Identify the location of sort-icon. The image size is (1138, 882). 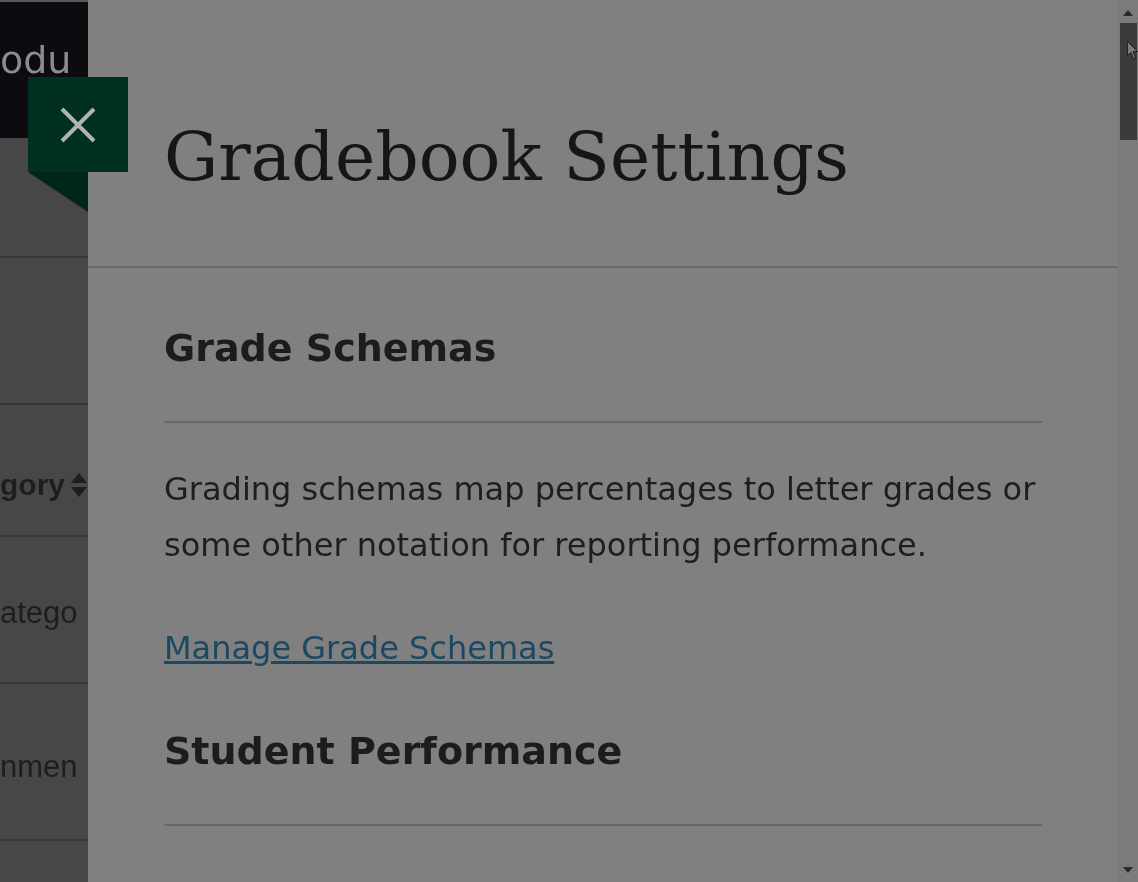
(79, 485).